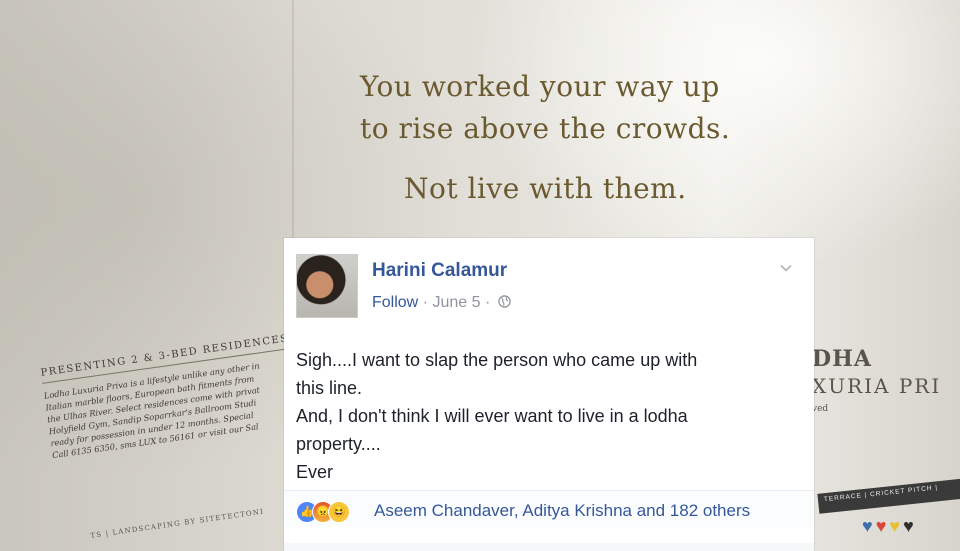 The width and height of the screenshot is (960, 551). Describe the element at coordinates (327, 286) in the screenshot. I see `avatar` at that location.